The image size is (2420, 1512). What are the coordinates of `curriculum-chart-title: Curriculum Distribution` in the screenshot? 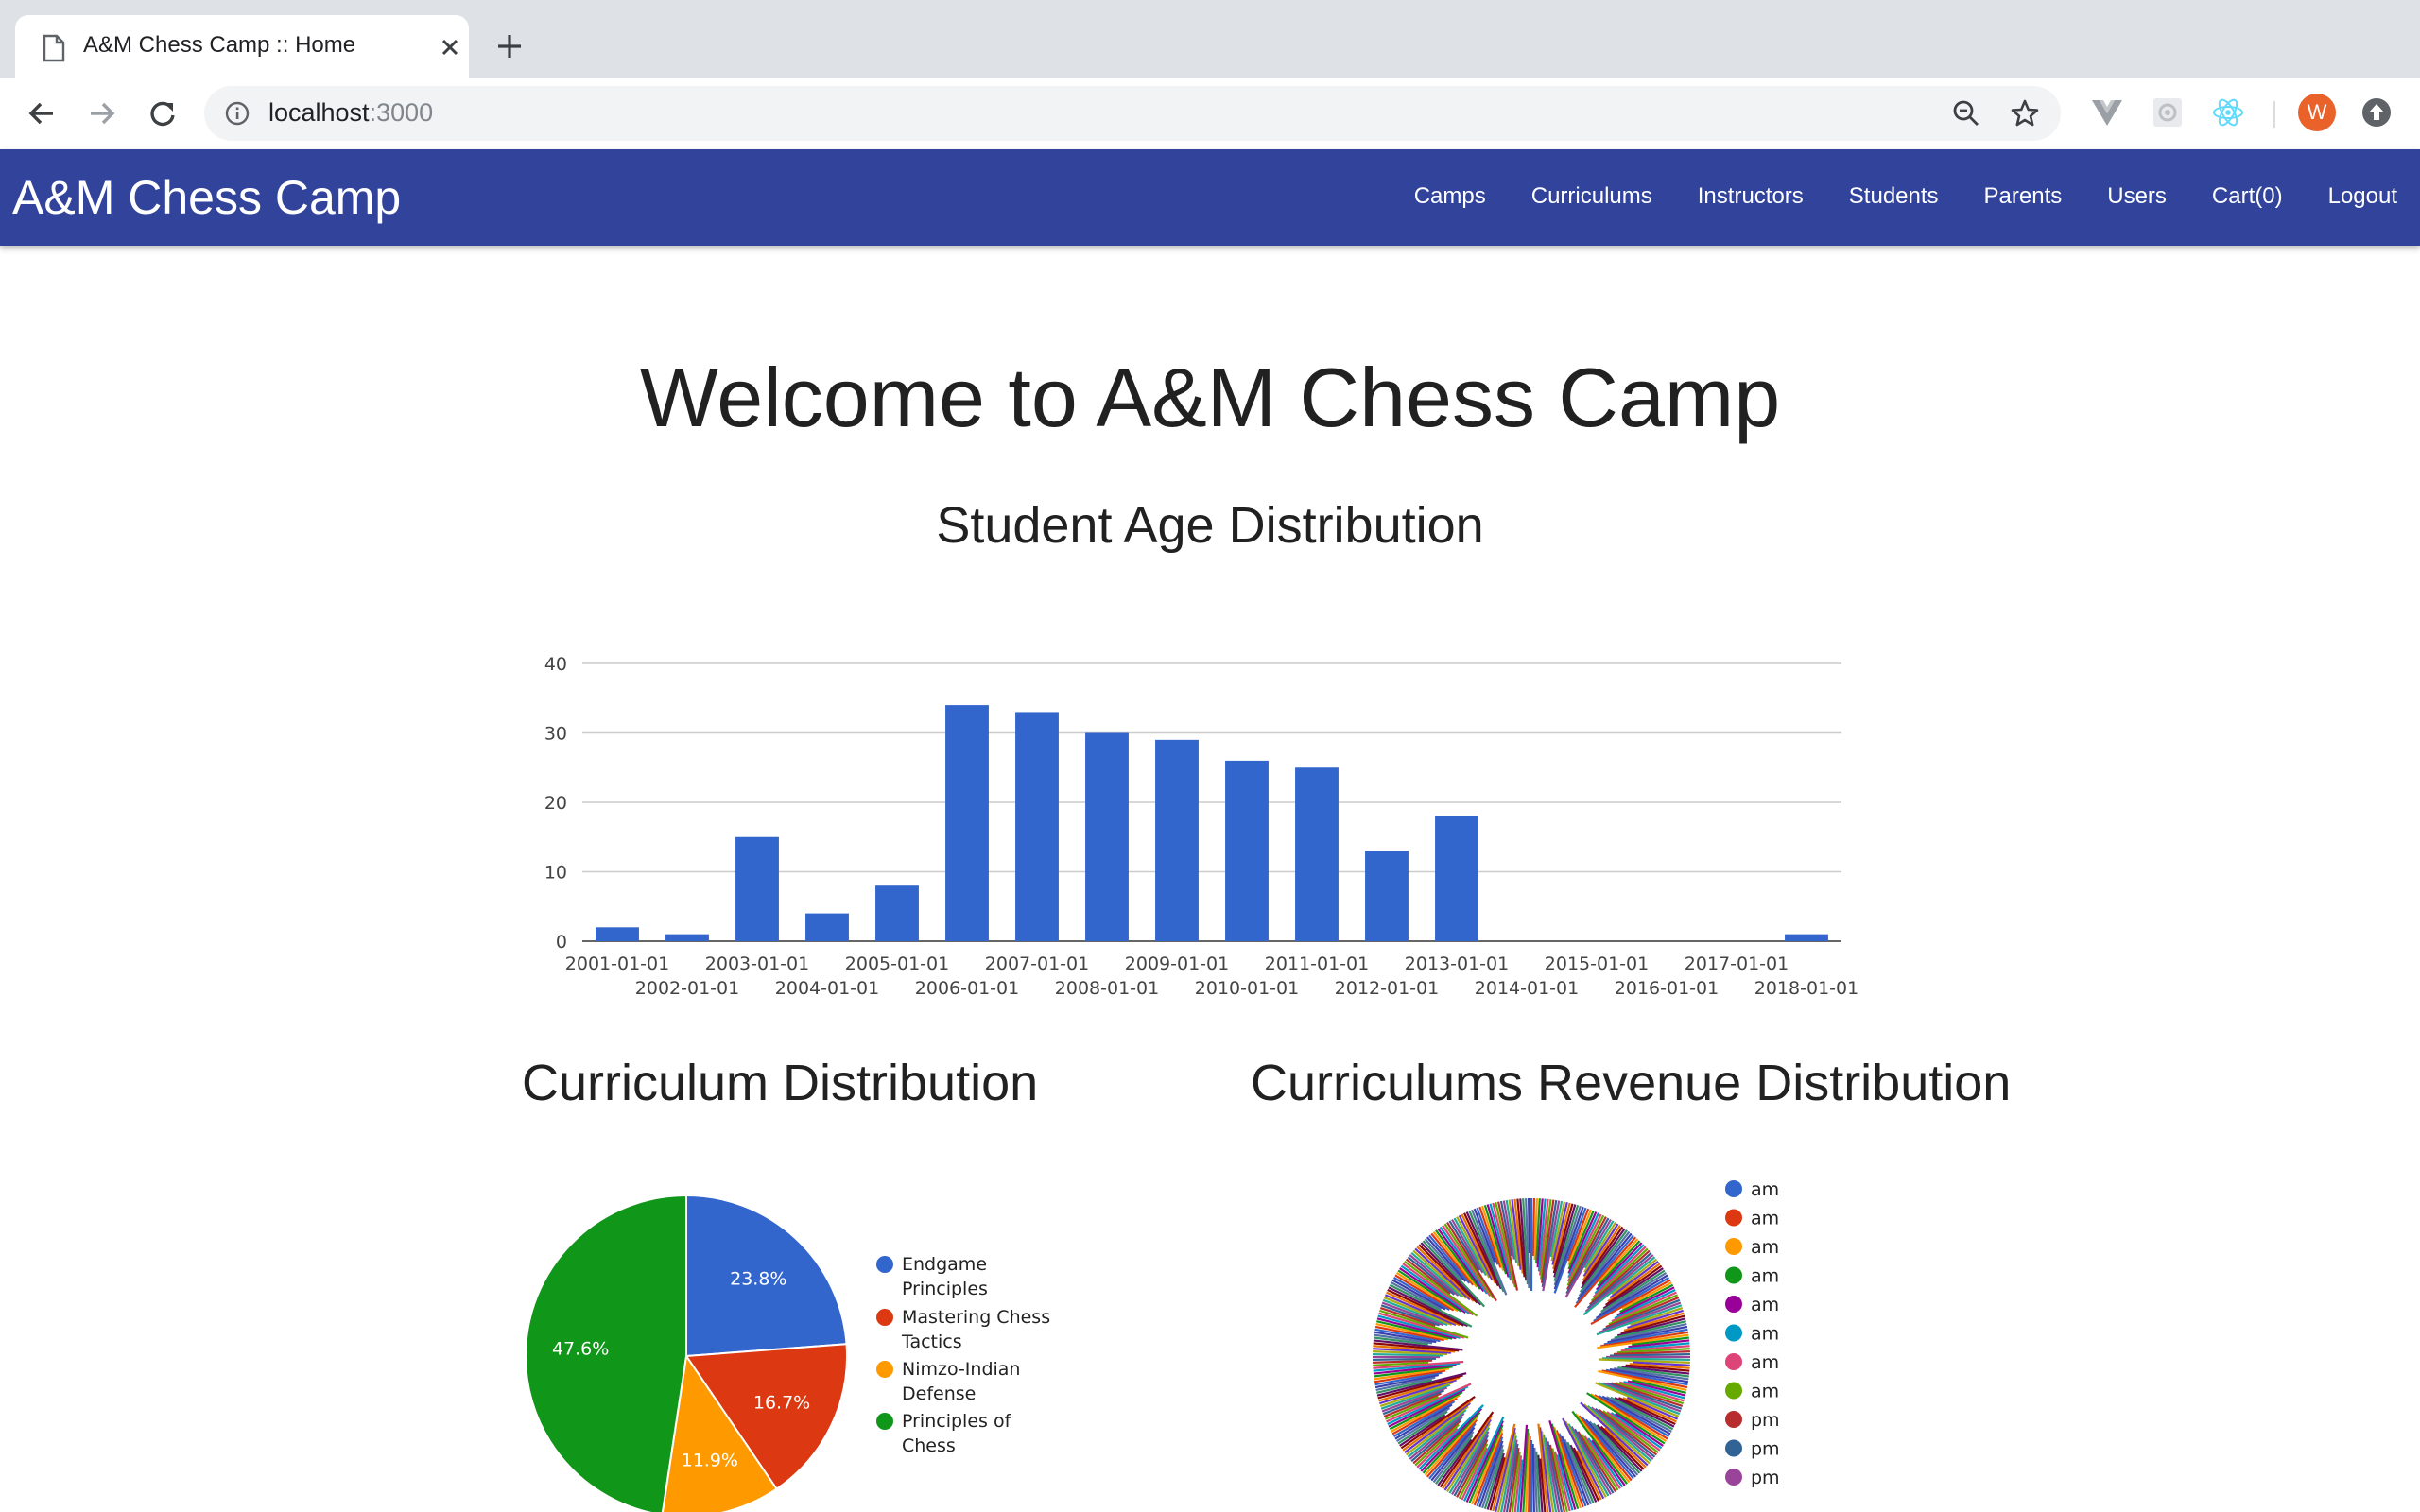 It's located at (781, 1083).